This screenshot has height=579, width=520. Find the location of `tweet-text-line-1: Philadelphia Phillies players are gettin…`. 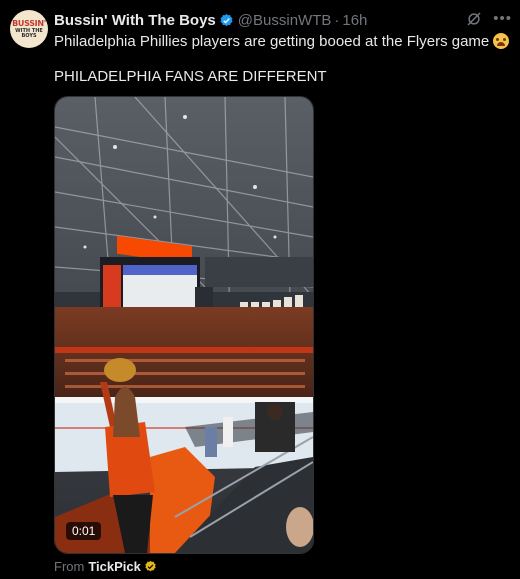

tweet-text-line-1: Philadelphia Phillies players are gettin… is located at coordinates (282, 42).